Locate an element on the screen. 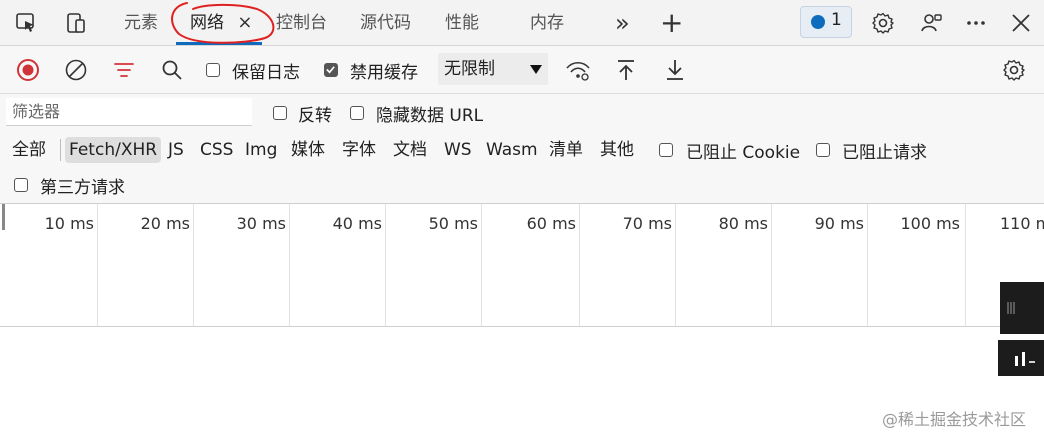 The image size is (1044, 444). timeline-left-handle is located at coordinates (3, 217).